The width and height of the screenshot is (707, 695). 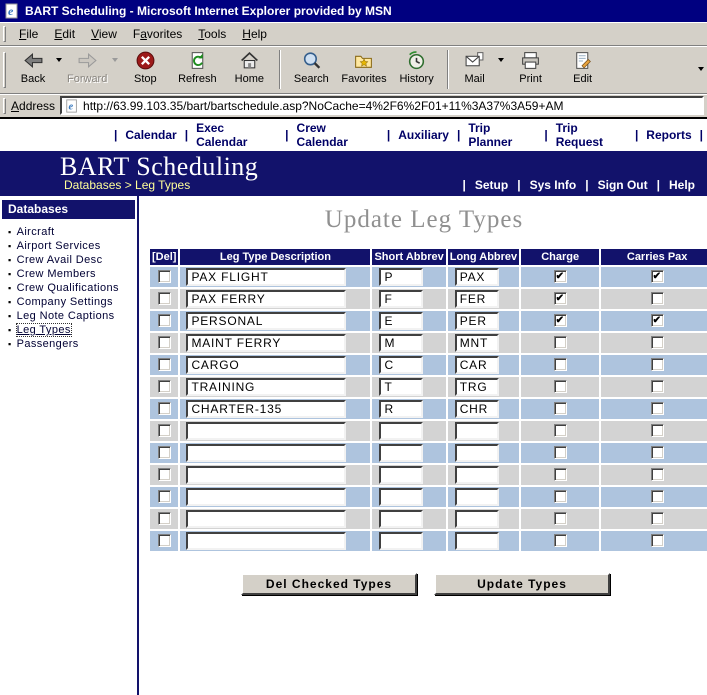 What do you see at coordinates (491, 185) in the screenshot?
I see `banner-link-setup: Setup` at bounding box center [491, 185].